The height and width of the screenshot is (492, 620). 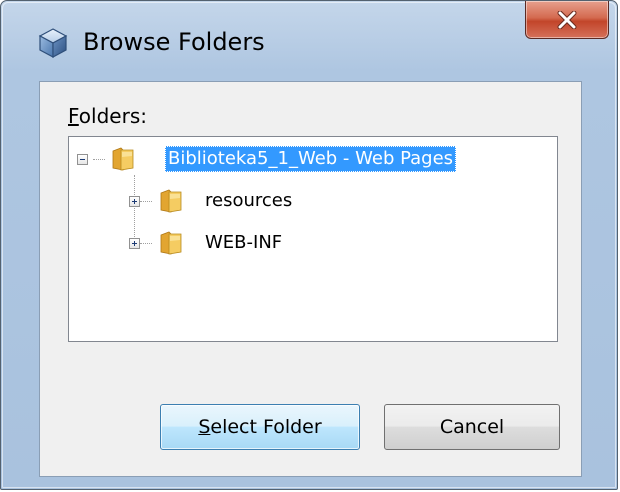 What do you see at coordinates (243, 243) in the screenshot?
I see `tree-node-web-inf: WEB-INF` at bounding box center [243, 243].